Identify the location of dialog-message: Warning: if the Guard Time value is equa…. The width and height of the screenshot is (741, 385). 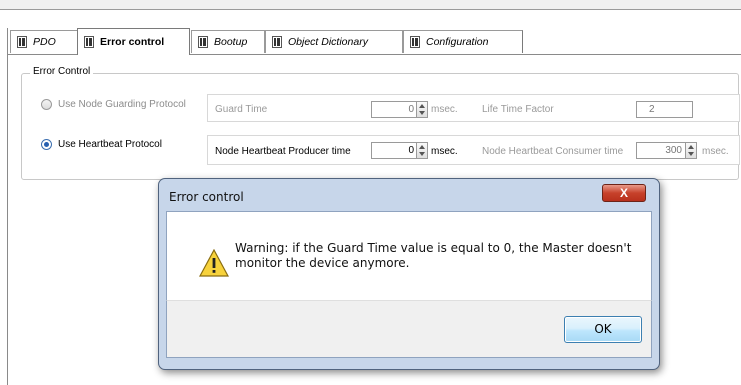
(435, 256).